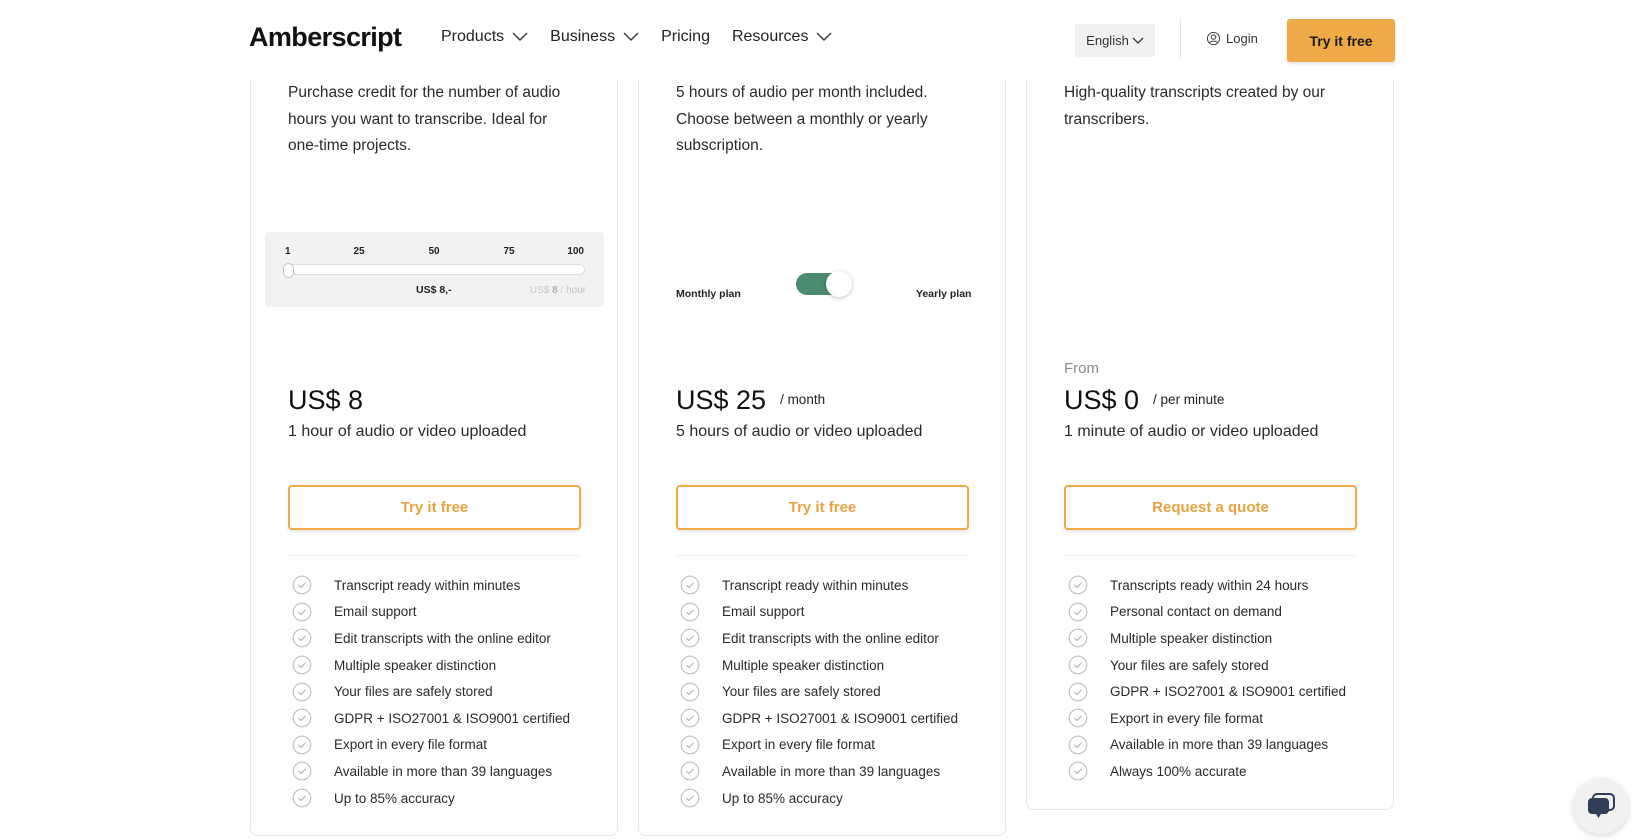 The image size is (1640, 840). I want to click on feature-item: Transcripts ready within 24 hours, so click(1205, 585).